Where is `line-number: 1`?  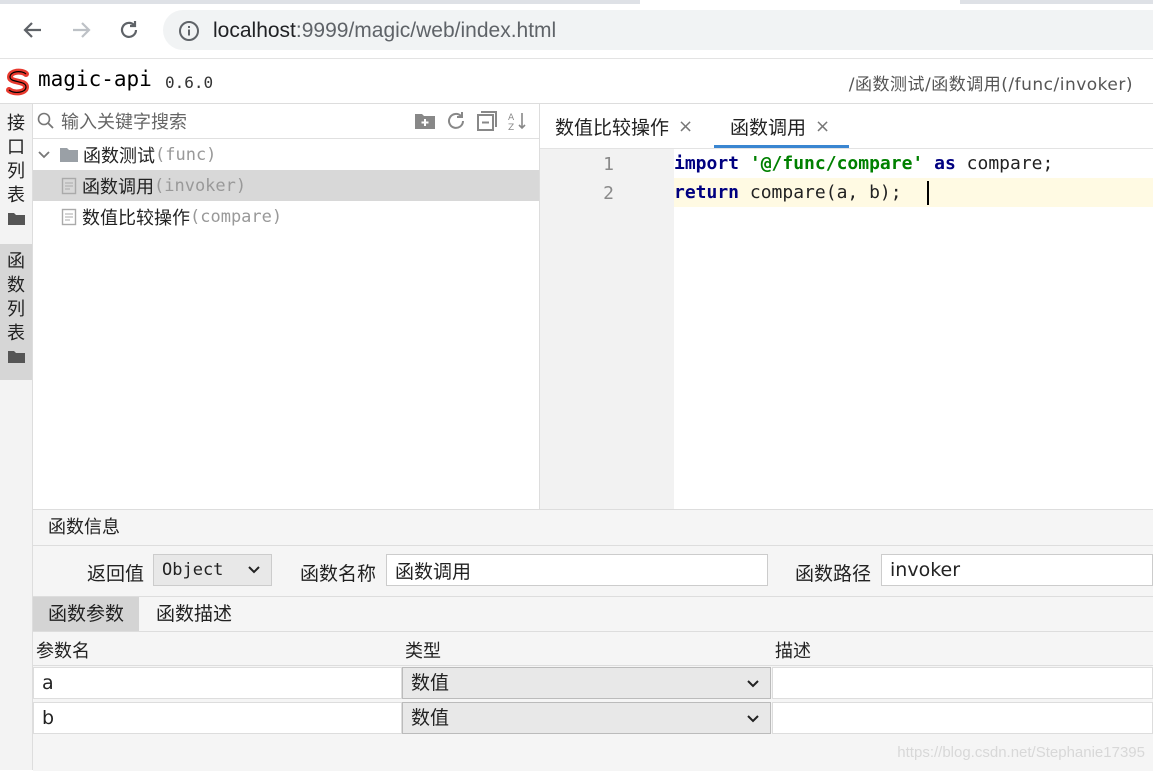
line-number: 1 is located at coordinates (608, 164).